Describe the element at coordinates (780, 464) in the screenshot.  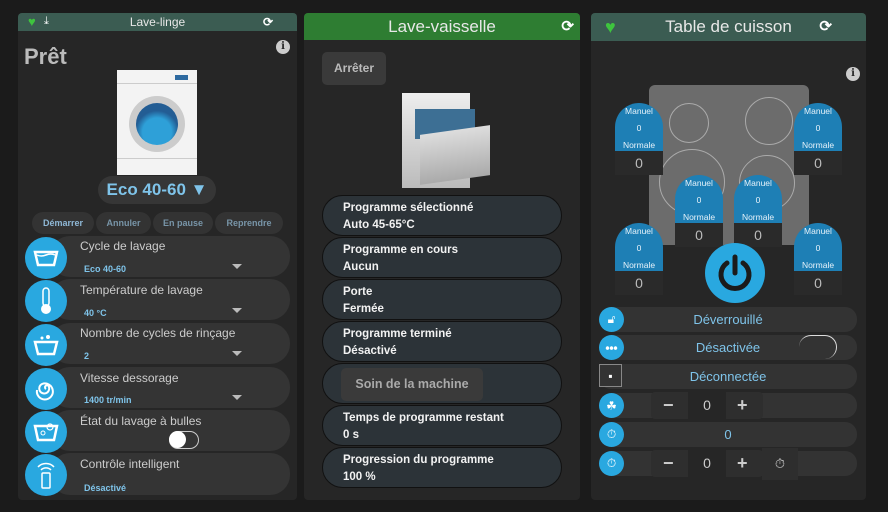
I see `start-timer-button: ⏱` at that location.